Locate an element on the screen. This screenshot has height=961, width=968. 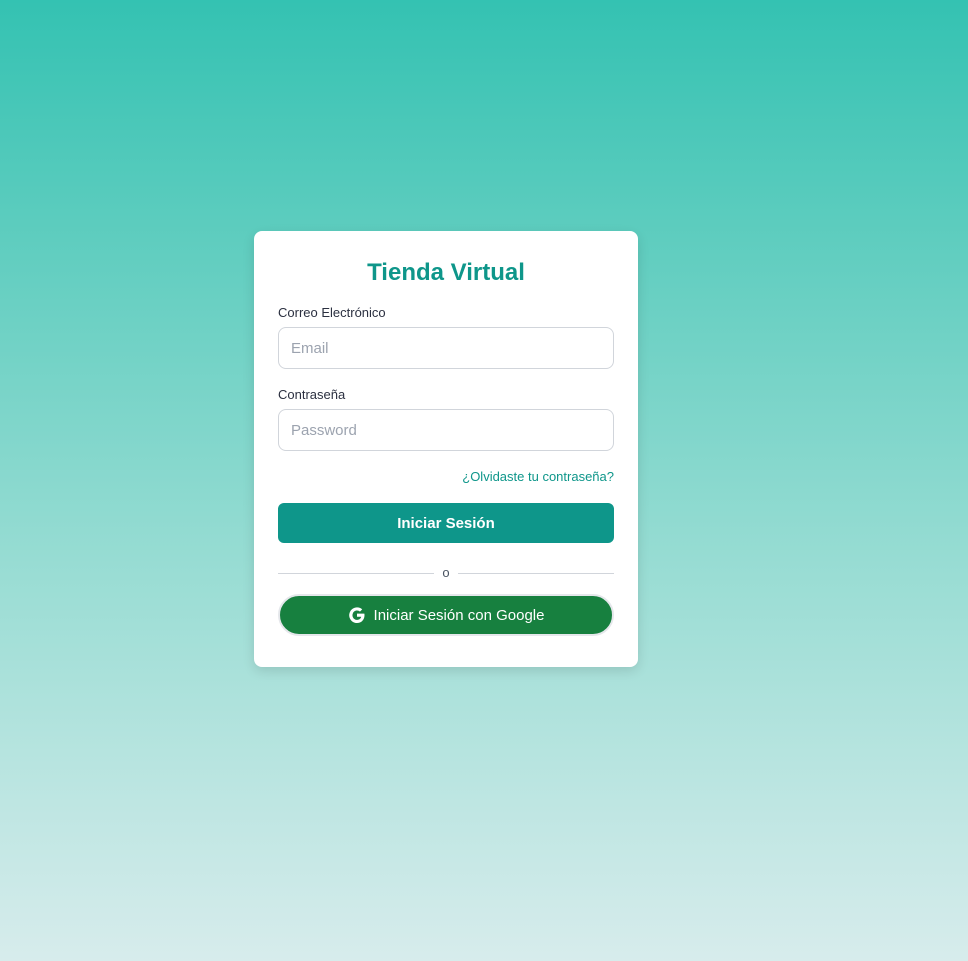
password-label: Contraseña is located at coordinates (312, 394).